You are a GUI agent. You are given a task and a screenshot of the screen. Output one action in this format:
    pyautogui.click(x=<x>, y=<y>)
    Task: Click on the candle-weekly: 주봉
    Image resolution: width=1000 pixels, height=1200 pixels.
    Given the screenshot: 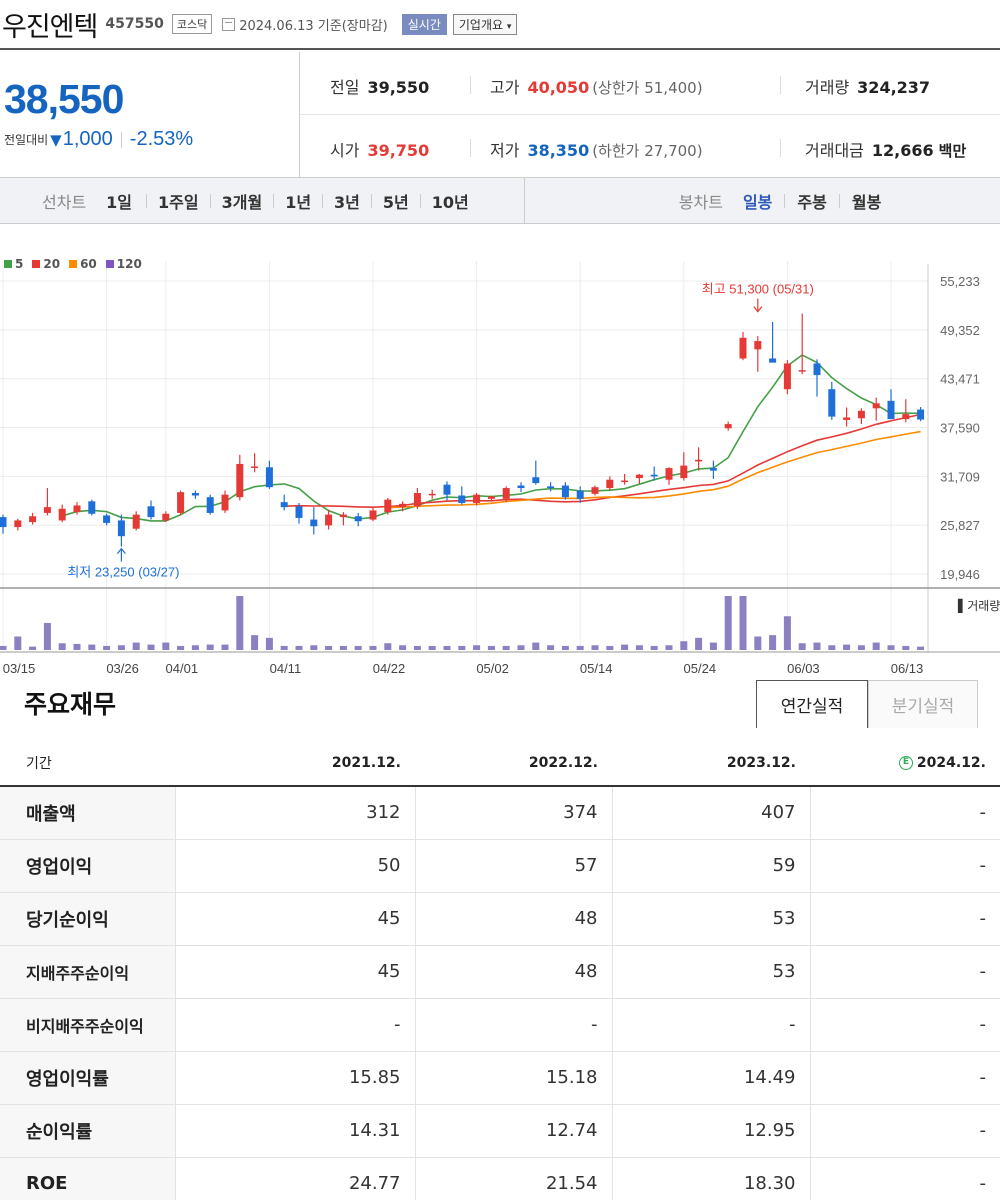 What is the action you would take?
    pyautogui.click(x=811, y=201)
    